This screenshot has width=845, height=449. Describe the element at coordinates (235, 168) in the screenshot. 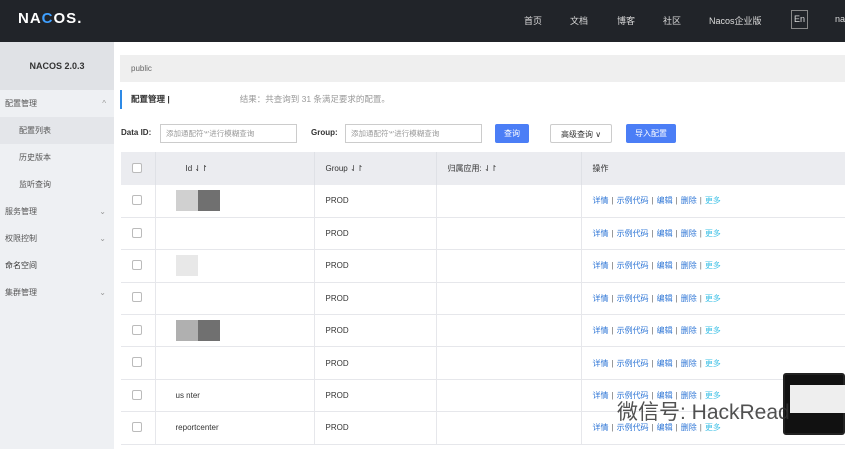

I see `header-id: Id ⇃↾` at that location.